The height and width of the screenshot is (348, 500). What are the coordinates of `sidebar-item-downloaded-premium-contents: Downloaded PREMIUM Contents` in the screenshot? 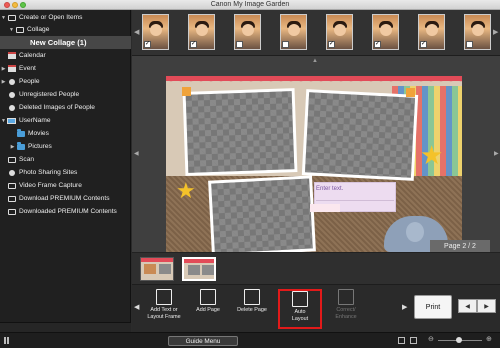 It's located at (65, 211).